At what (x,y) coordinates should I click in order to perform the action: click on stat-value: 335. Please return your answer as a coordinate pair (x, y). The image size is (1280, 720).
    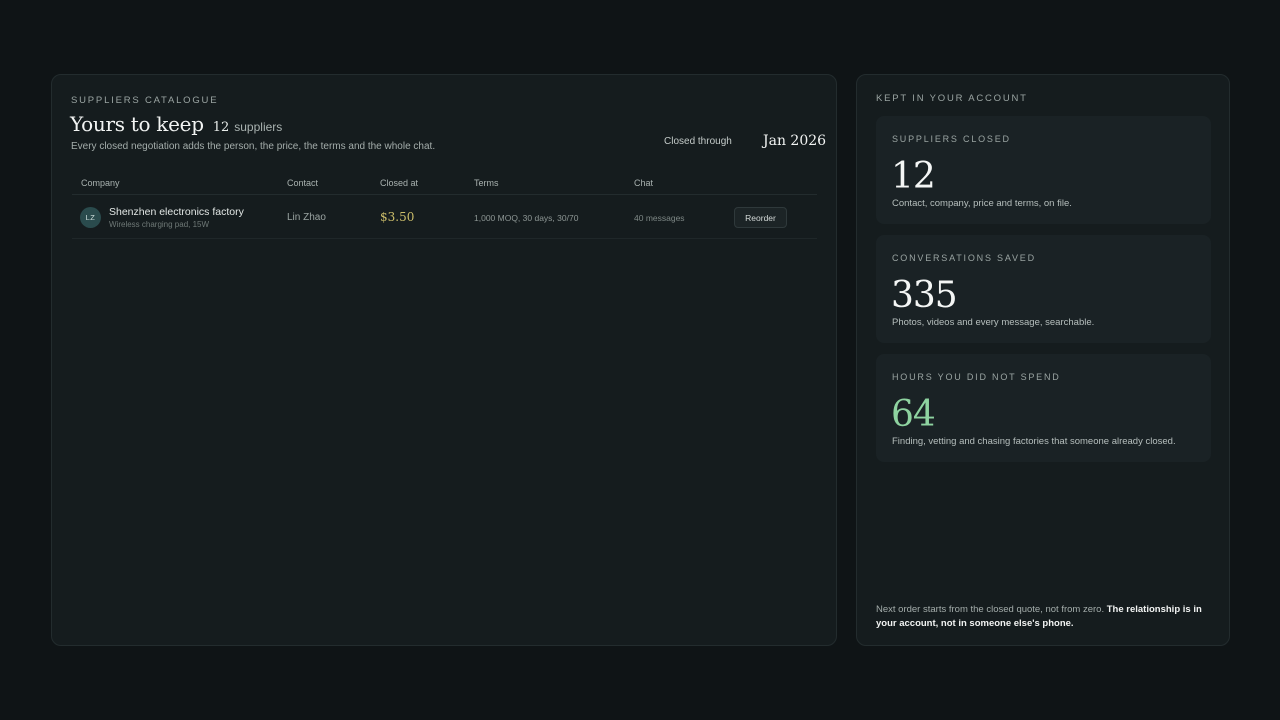
    Looking at the image, I should click on (924, 295).